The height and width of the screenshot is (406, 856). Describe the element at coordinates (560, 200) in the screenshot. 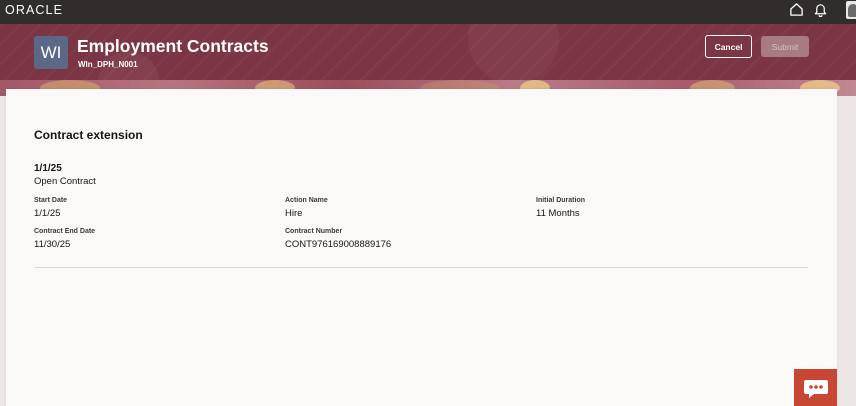

I see `initial-duration-label: Initial Duration` at that location.